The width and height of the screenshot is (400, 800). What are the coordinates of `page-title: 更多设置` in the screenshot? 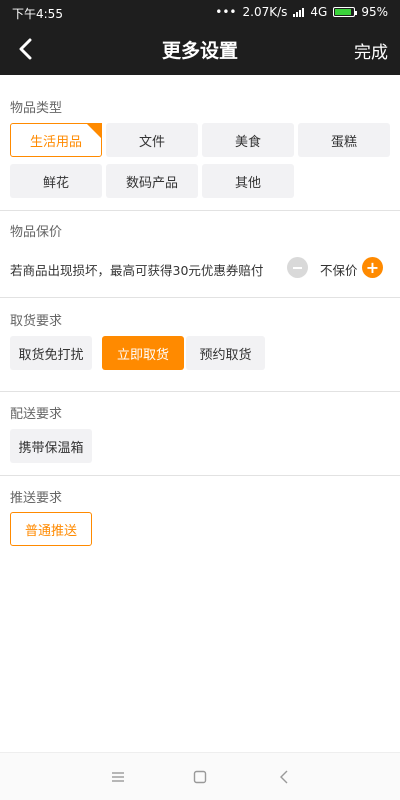 It's located at (199, 51).